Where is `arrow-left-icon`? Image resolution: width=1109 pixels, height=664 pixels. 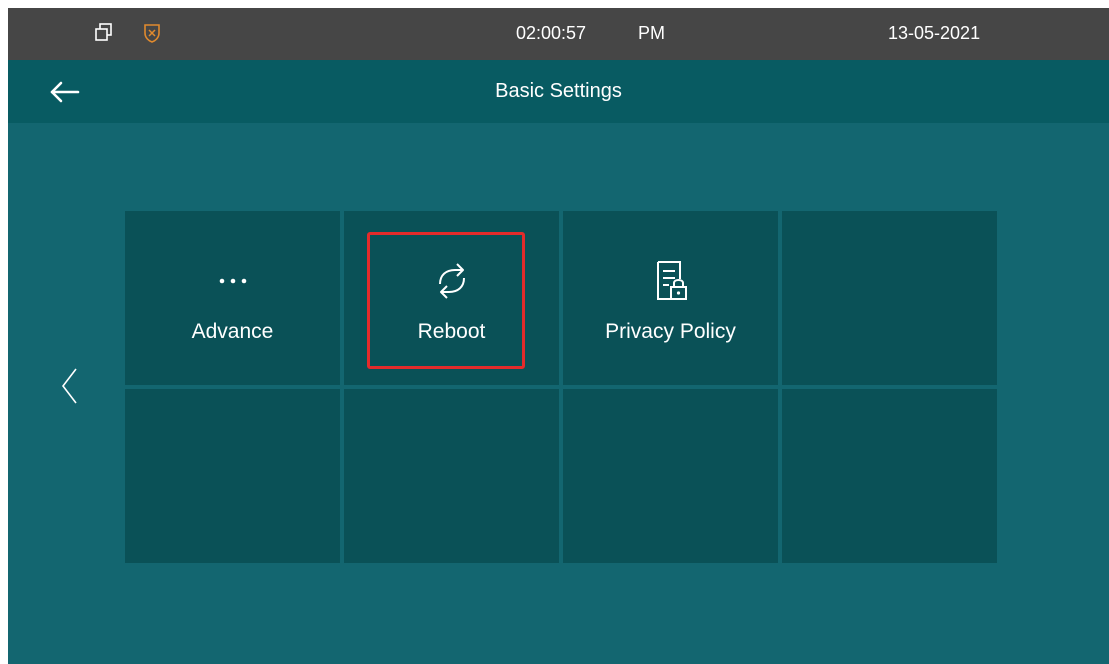 arrow-left-icon is located at coordinates (65, 92).